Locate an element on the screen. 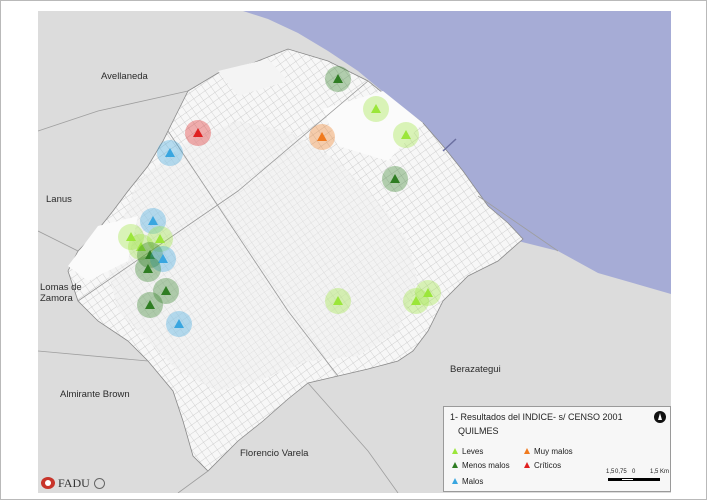 This screenshot has width=707, height=500. legend-label: Muy malos is located at coordinates (553, 451).